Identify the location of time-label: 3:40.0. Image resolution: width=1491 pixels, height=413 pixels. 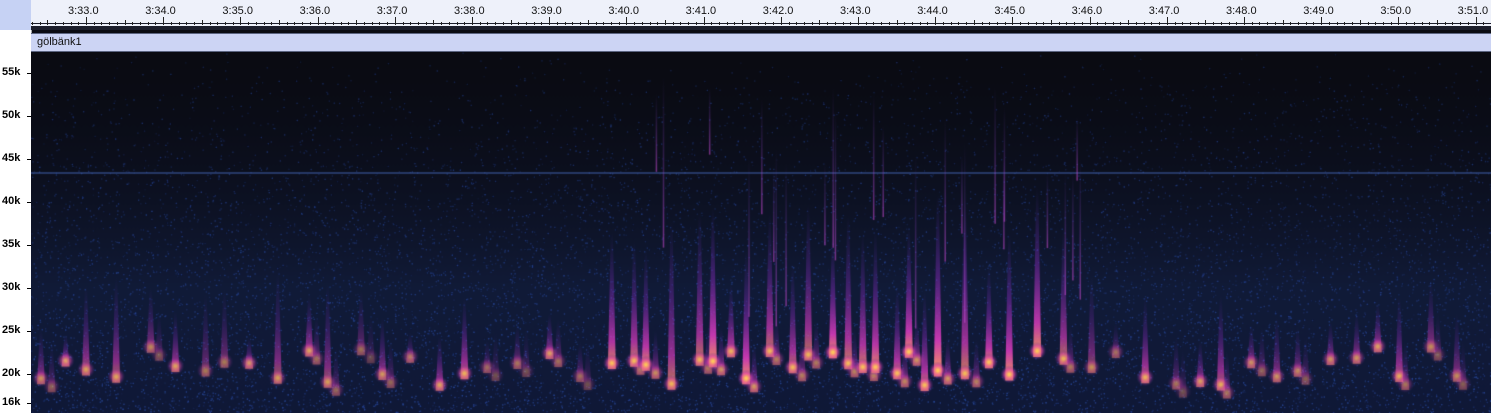
(623, 11).